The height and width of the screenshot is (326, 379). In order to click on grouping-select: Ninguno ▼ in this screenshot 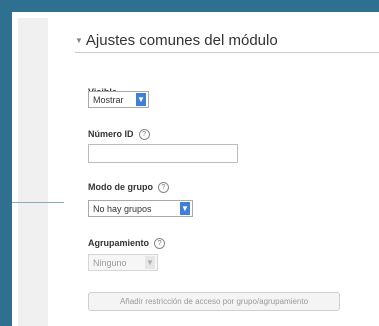, I will do `click(123, 262)`.